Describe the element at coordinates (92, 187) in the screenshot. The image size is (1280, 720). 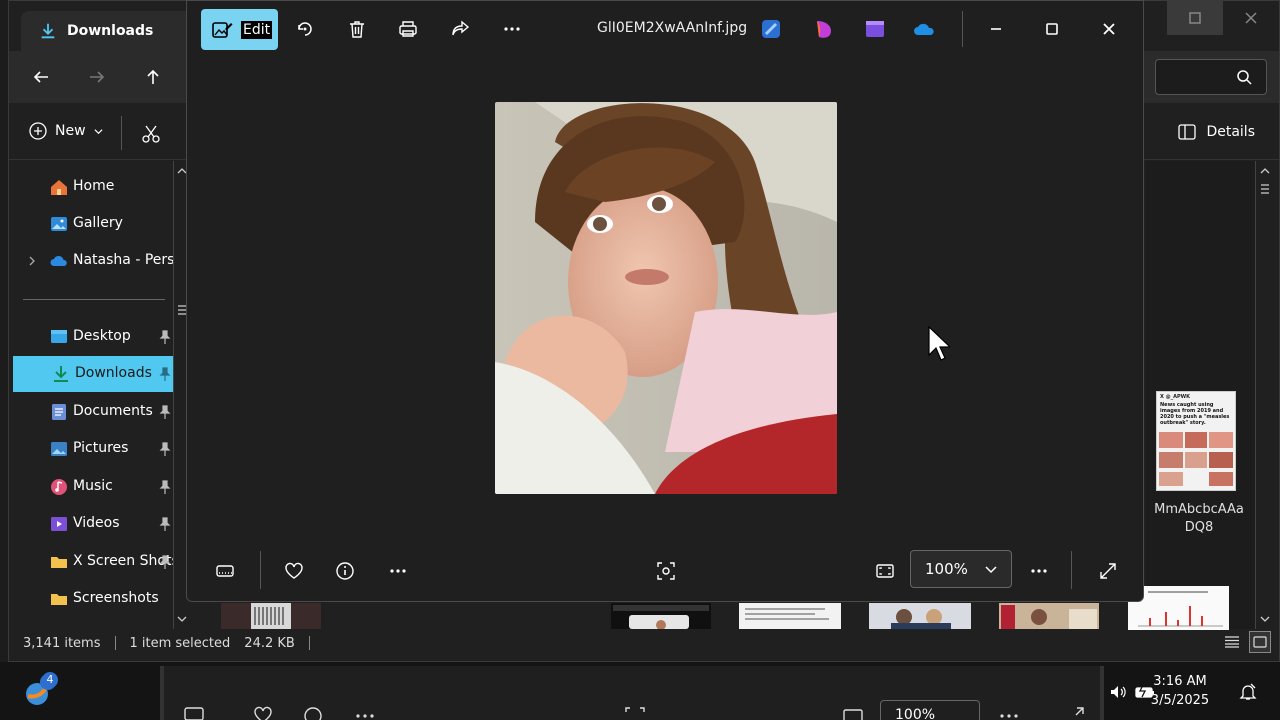
I see `sidebar-item-home: Home` at that location.